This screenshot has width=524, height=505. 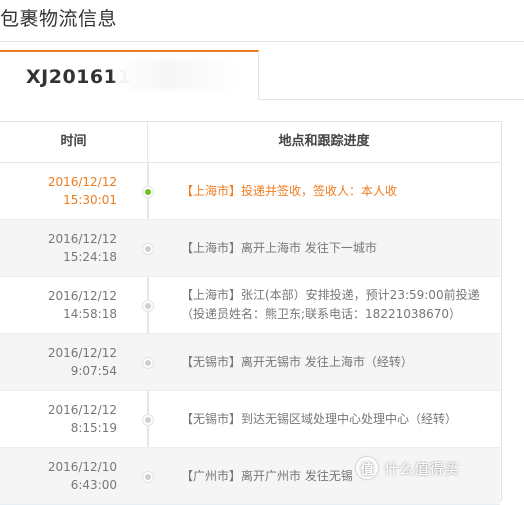 I want to click on row-date: 2016/12/10, so click(x=82, y=467).